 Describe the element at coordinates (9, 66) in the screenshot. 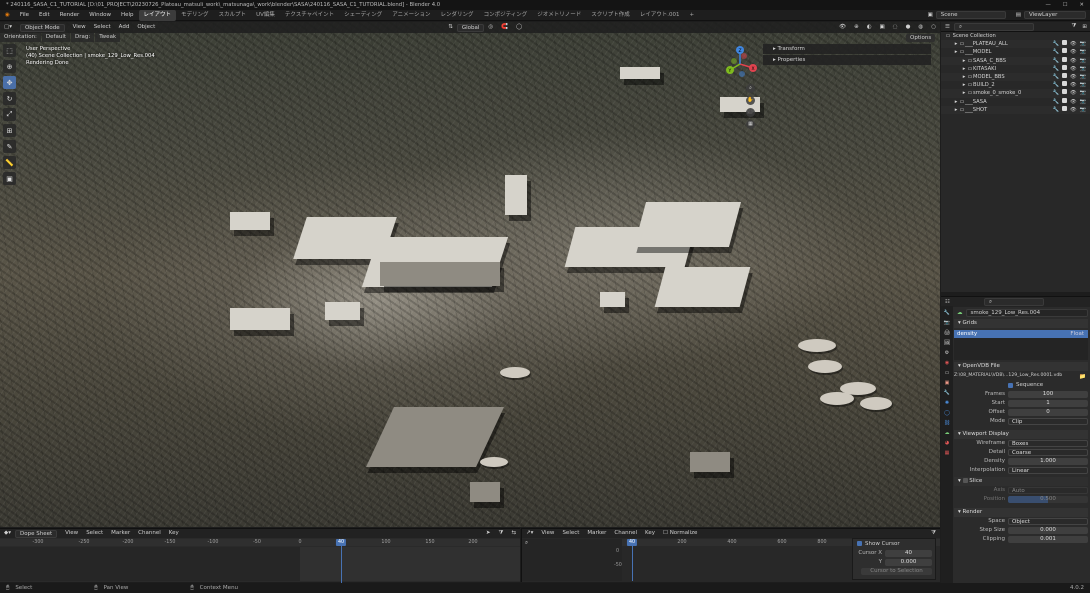

I see `cursor-icon: ⊕` at that location.